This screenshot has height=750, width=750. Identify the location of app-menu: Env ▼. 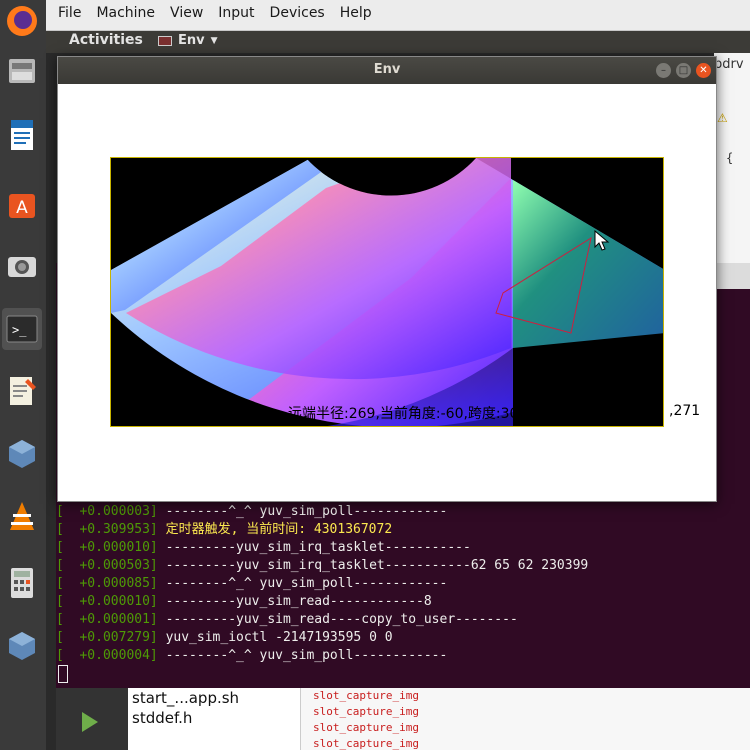
(188, 40).